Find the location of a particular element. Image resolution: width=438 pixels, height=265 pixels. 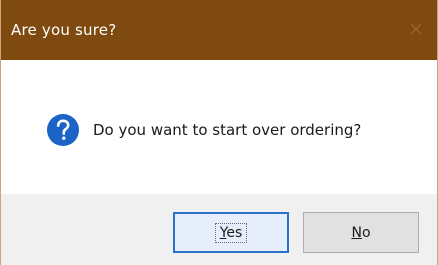

question-icon is located at coordinates (63, 130).